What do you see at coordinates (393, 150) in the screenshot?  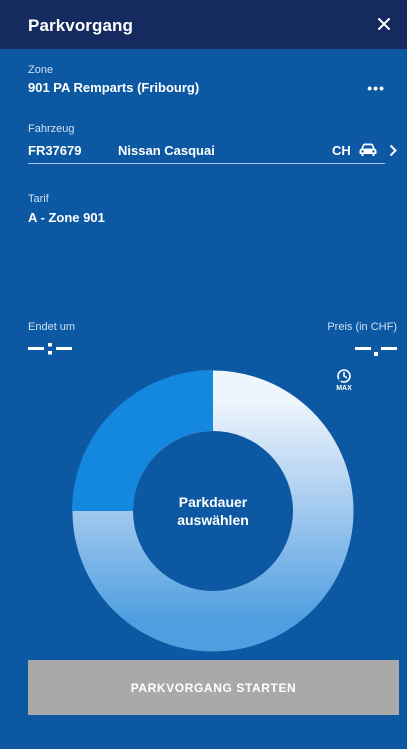 I see `chevron-right-icon` at bounding box center [393, 150].